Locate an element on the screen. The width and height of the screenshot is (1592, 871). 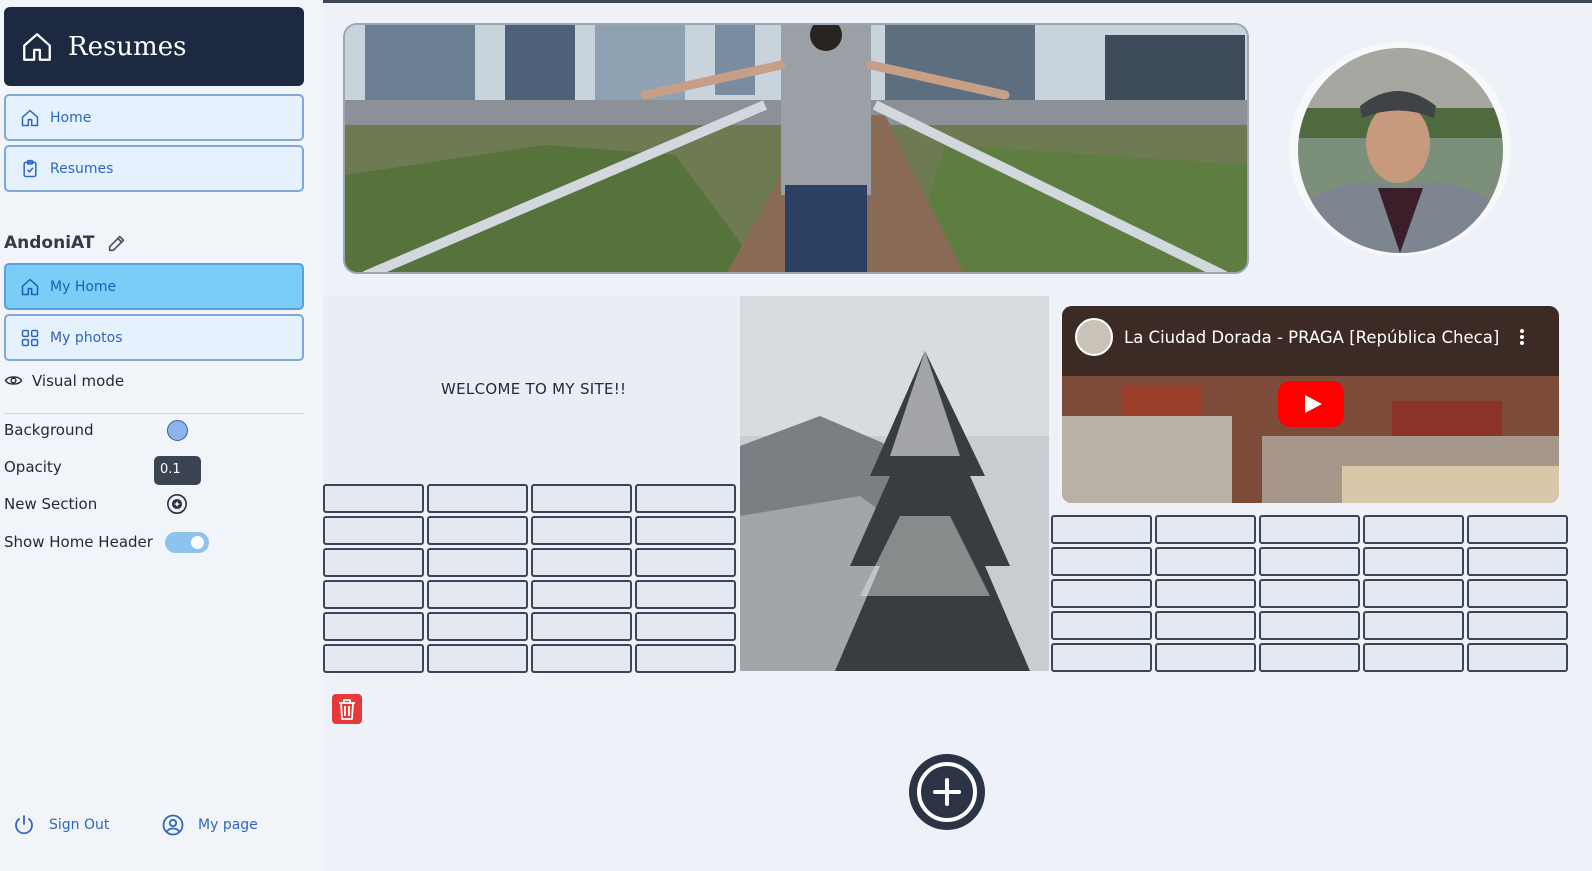
avatar-photo is located at coordinates (1400, 150).